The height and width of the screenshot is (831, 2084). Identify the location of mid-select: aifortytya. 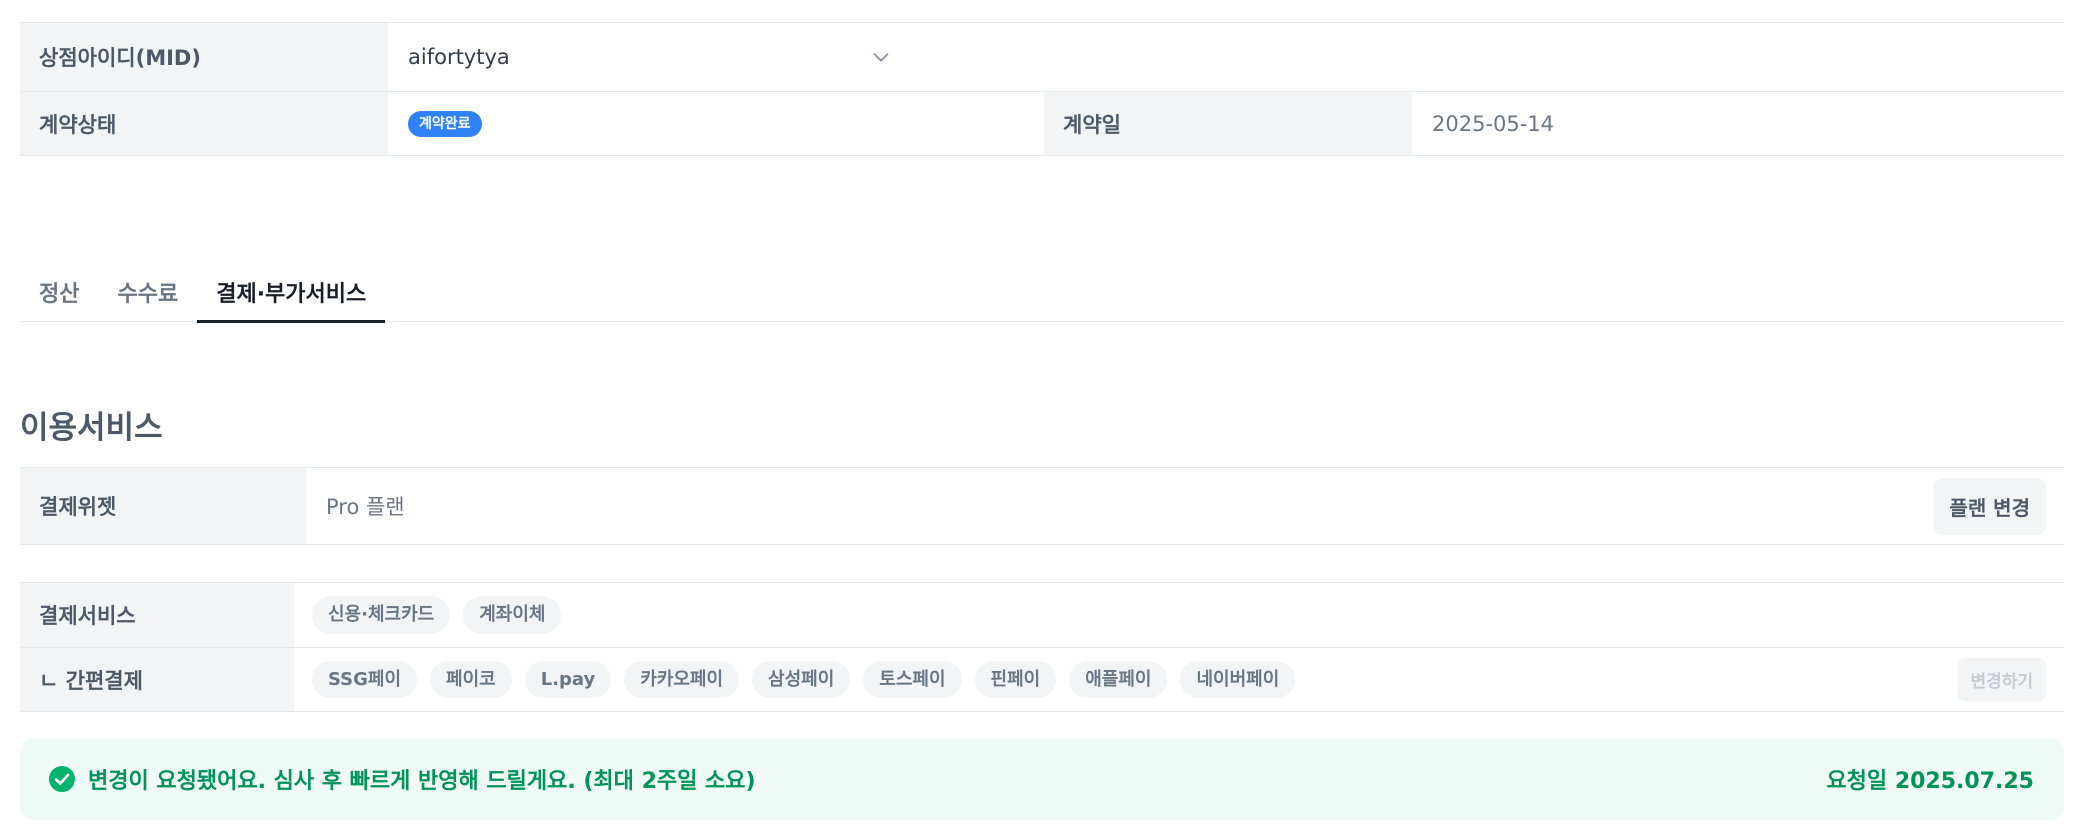
(653, 57).